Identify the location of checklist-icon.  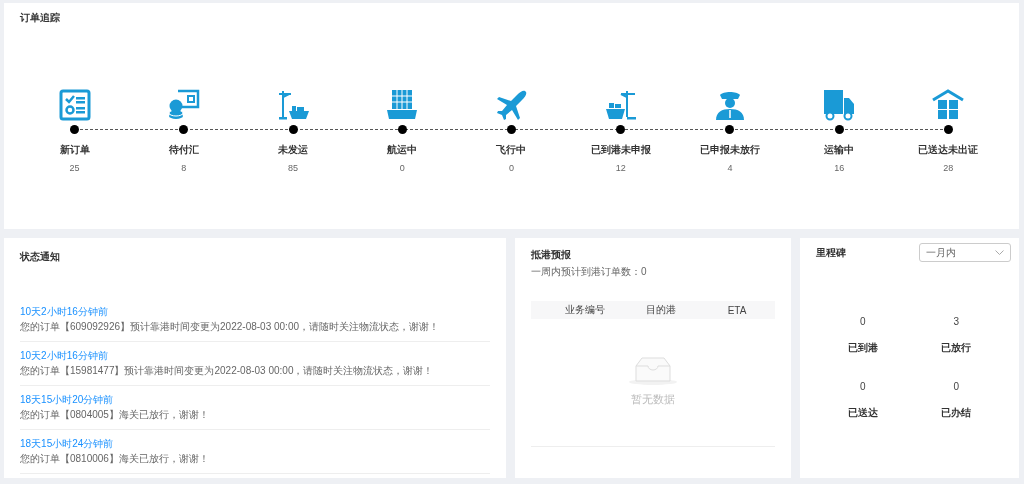
(74, 105).